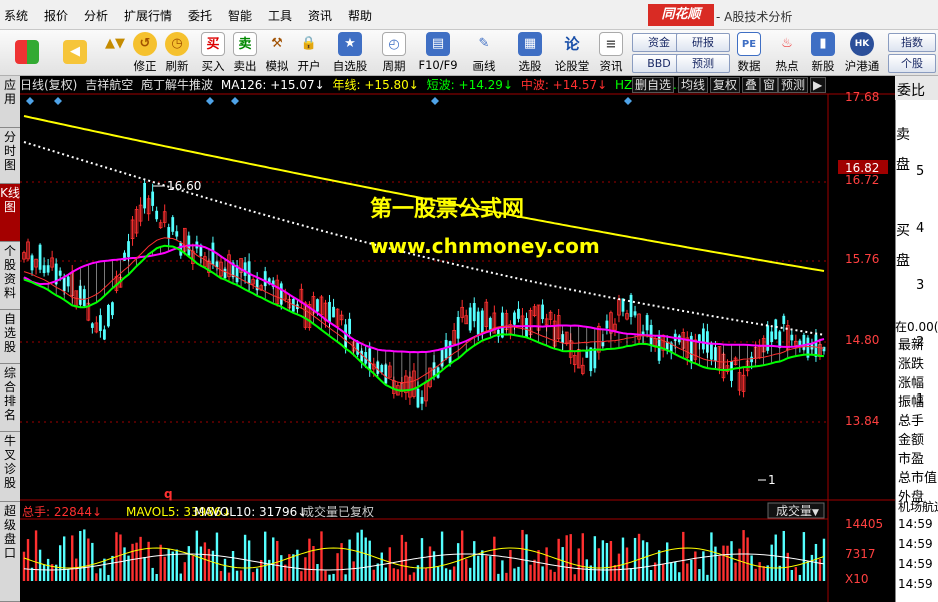  What do you see at coordinates (447, 209) in the screenshot?
I see `watermark-title: 第一股票公式网` at bounding box center [447, 209].